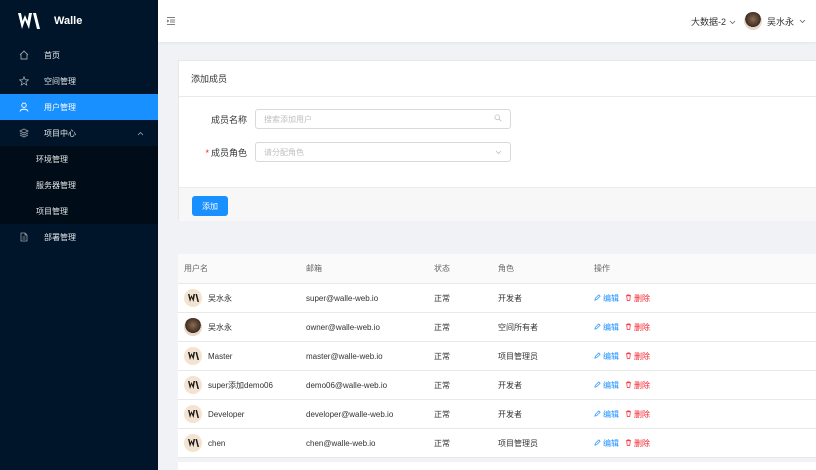  I want to click on sidebar-item-servers: 服务器管理, so click(79, 185).